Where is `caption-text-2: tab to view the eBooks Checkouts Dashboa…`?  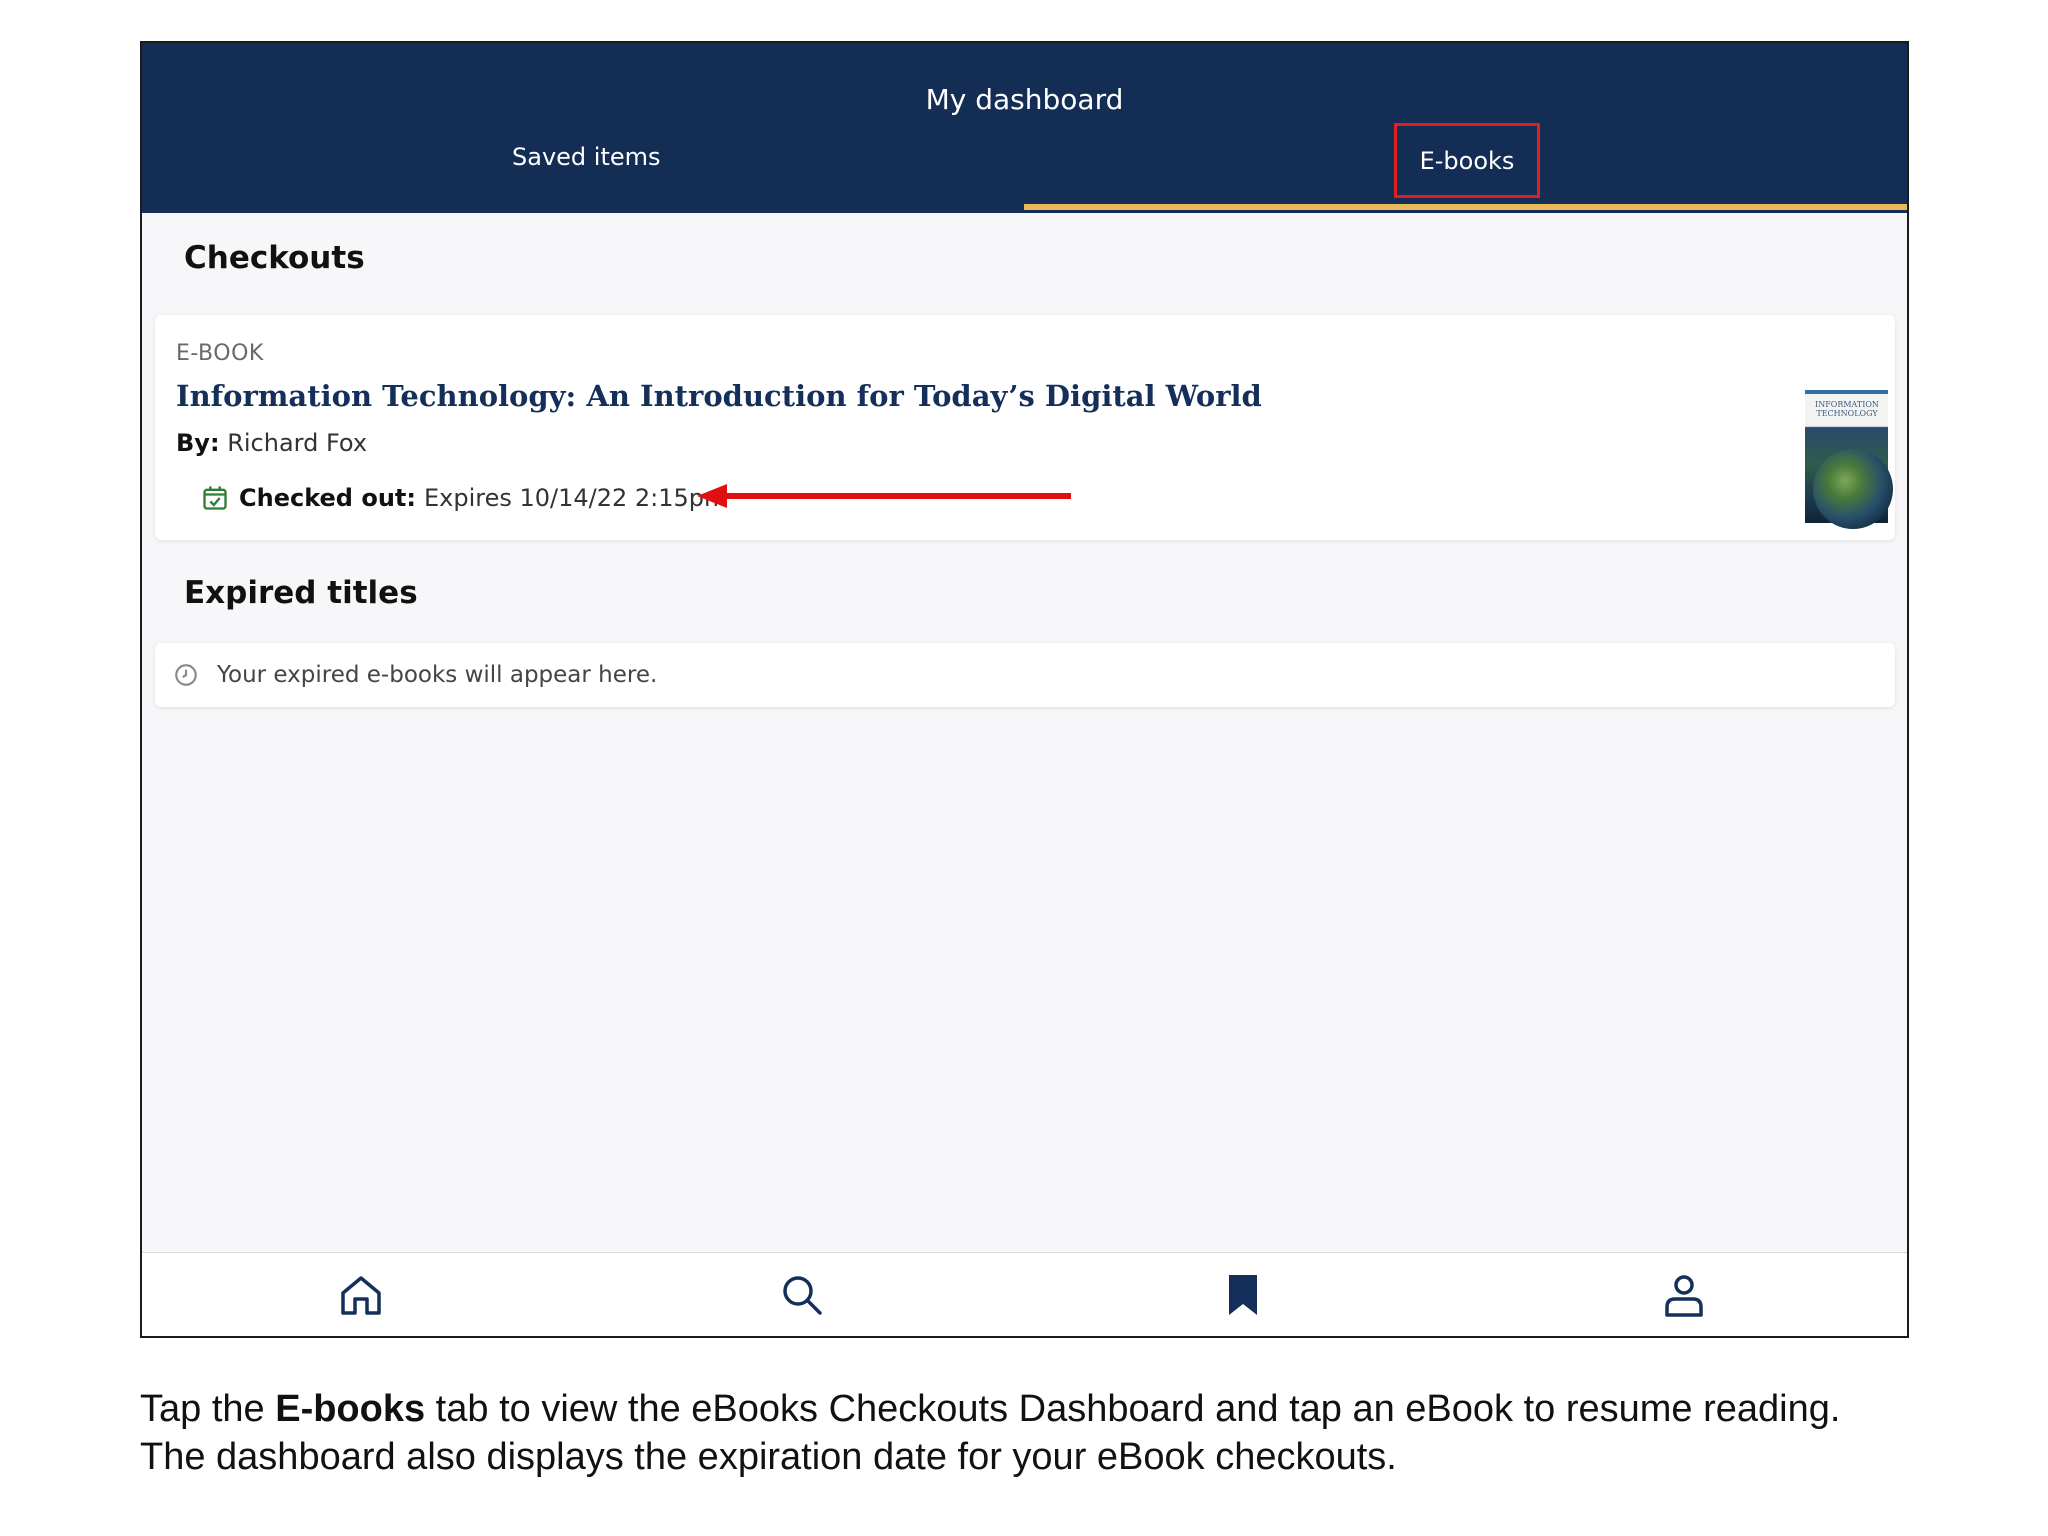 caption-text-2: tab to view the eBooks Checkouts Dashboa… is located at coordinates (1133, 1409).